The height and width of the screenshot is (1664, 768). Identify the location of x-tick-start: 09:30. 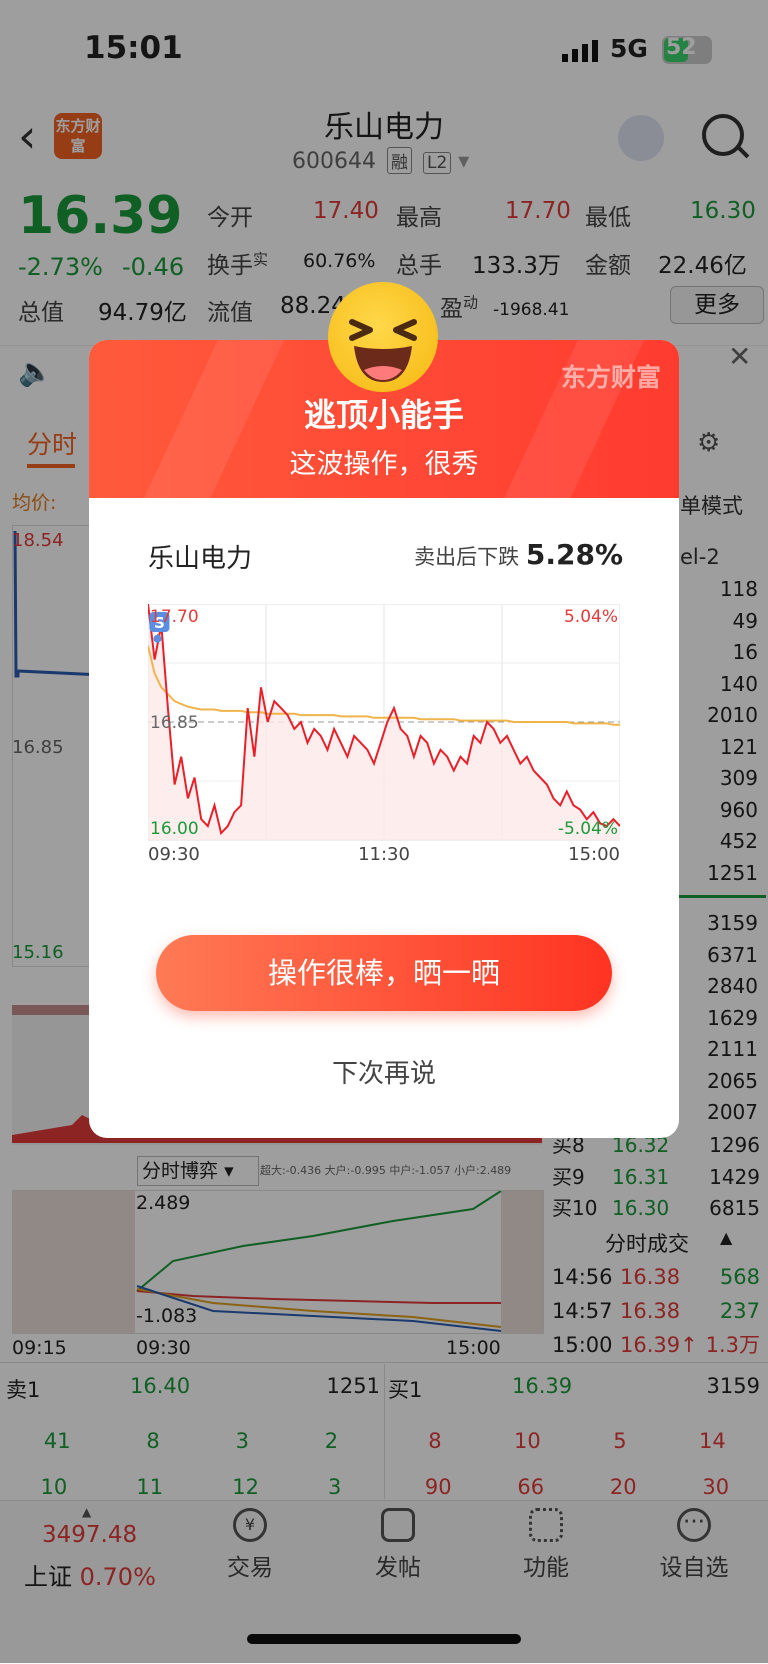
(174, 854).